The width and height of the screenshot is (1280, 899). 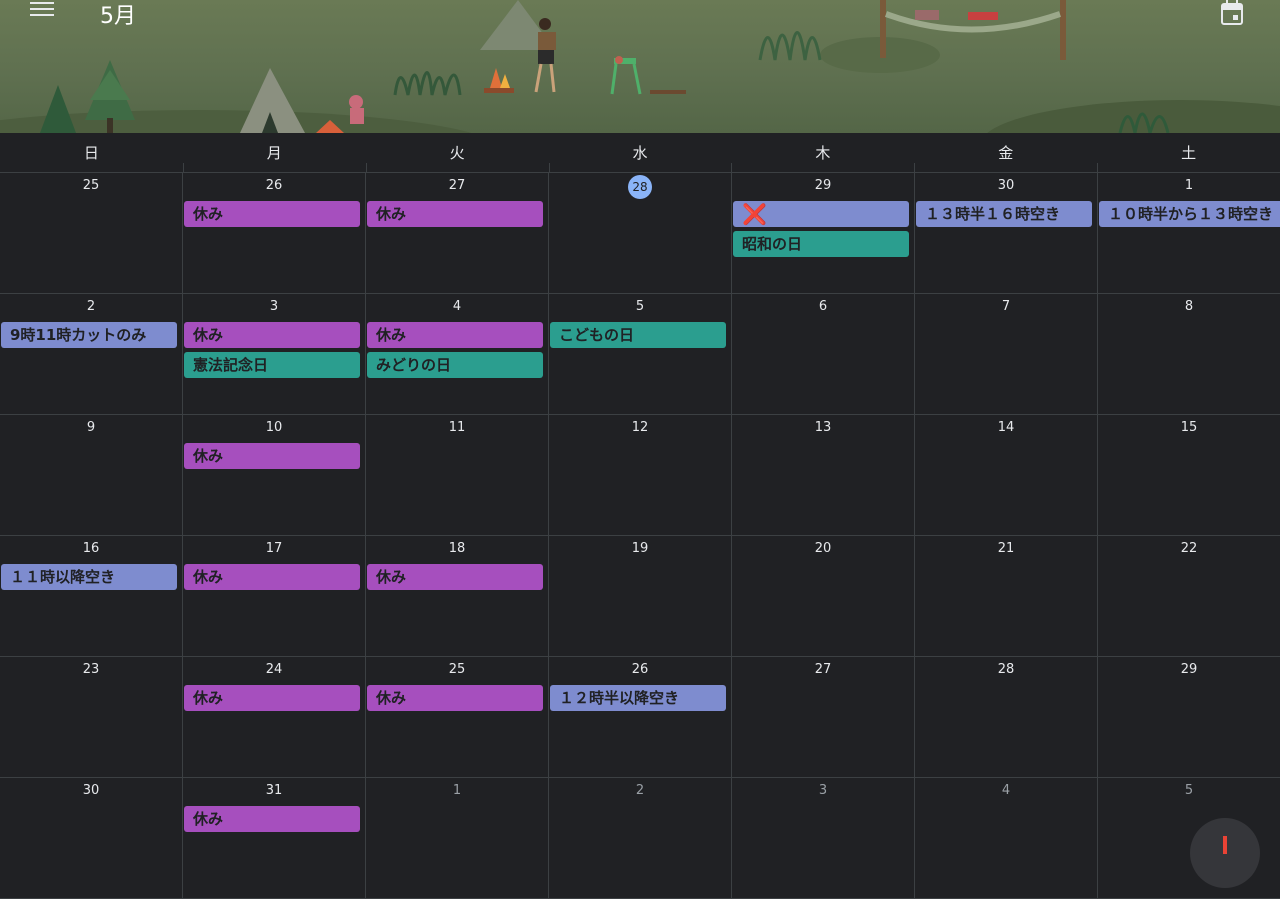 What do you see at coordinates (1005, 233) in the screenshot?
I see `day-cell: 30 １３時半１６時空き` at bounding box center [1005, 233].